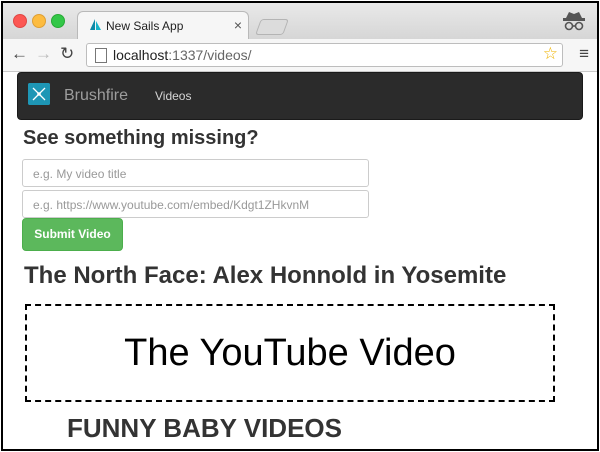 The width and height of the screenshot is (600, 452). I want to click on url-host: localhost, so click(141, 55).